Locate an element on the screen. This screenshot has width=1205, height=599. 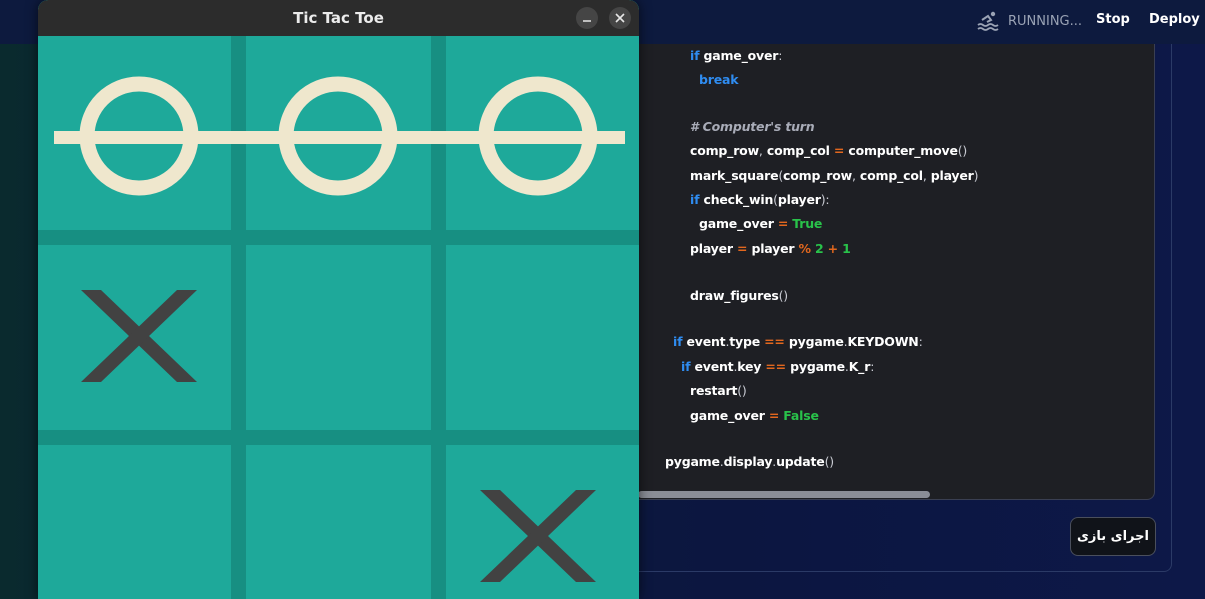
window-titlebar: Tic Tac Toe is located at coordinates (338, 18).